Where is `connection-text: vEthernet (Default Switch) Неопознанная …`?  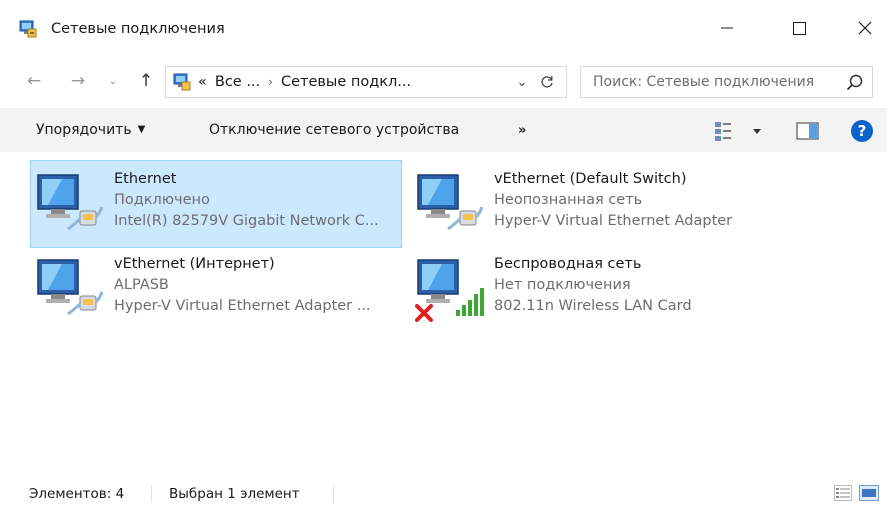 connection-text: vEthernet (Default Switch) Неопознанная … is located at coordinates (613, 200).